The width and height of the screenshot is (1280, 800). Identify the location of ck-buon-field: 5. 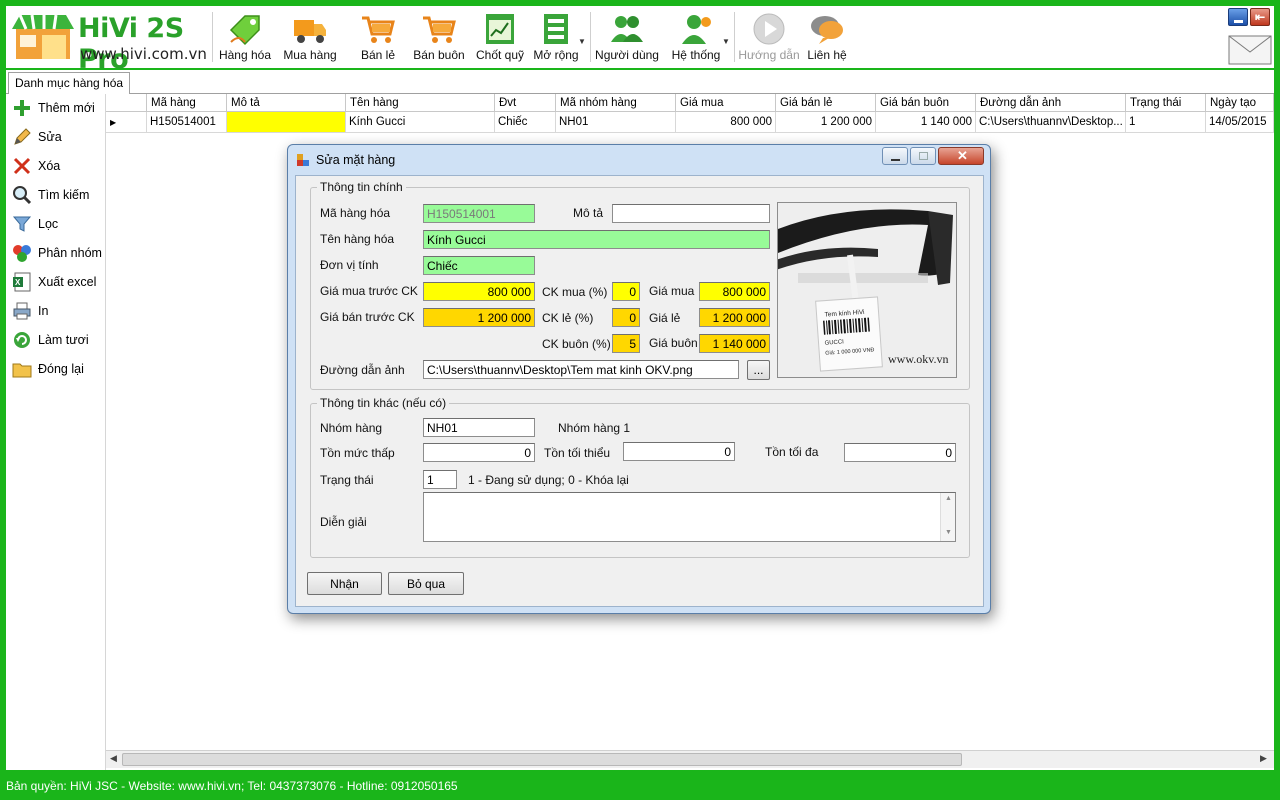
(626, 343).